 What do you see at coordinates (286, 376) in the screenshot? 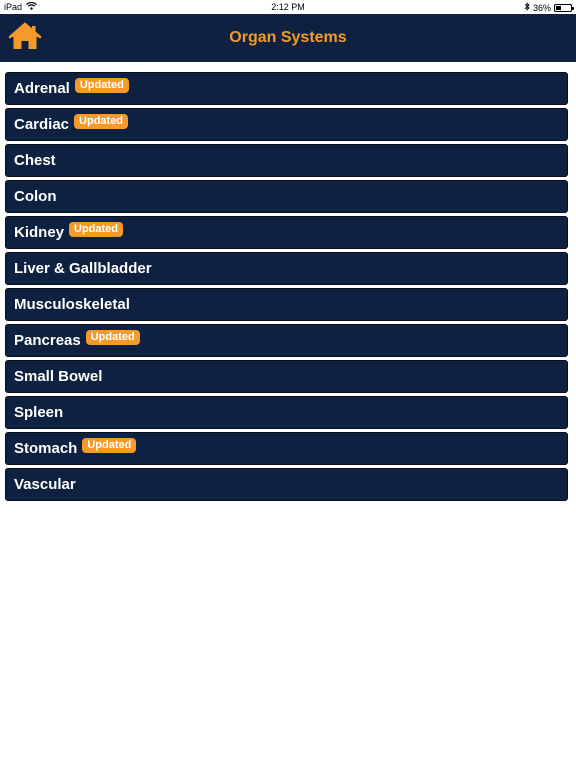
I see `list-item-small-bowel: Small Bowel Updated` at bounding box center [286, 376].